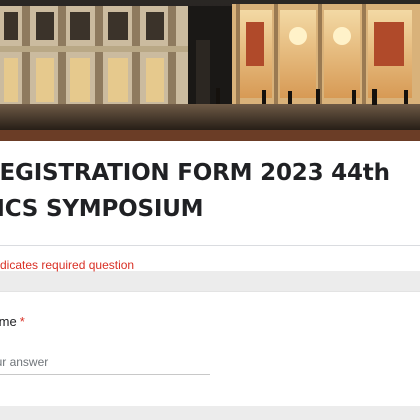 This screenshot has height=420, width=420. What do you see at coordinates (67, 265) in the screenshot?
I see `required-question-note: * Indicates required question` at bounding box center [67, 265].